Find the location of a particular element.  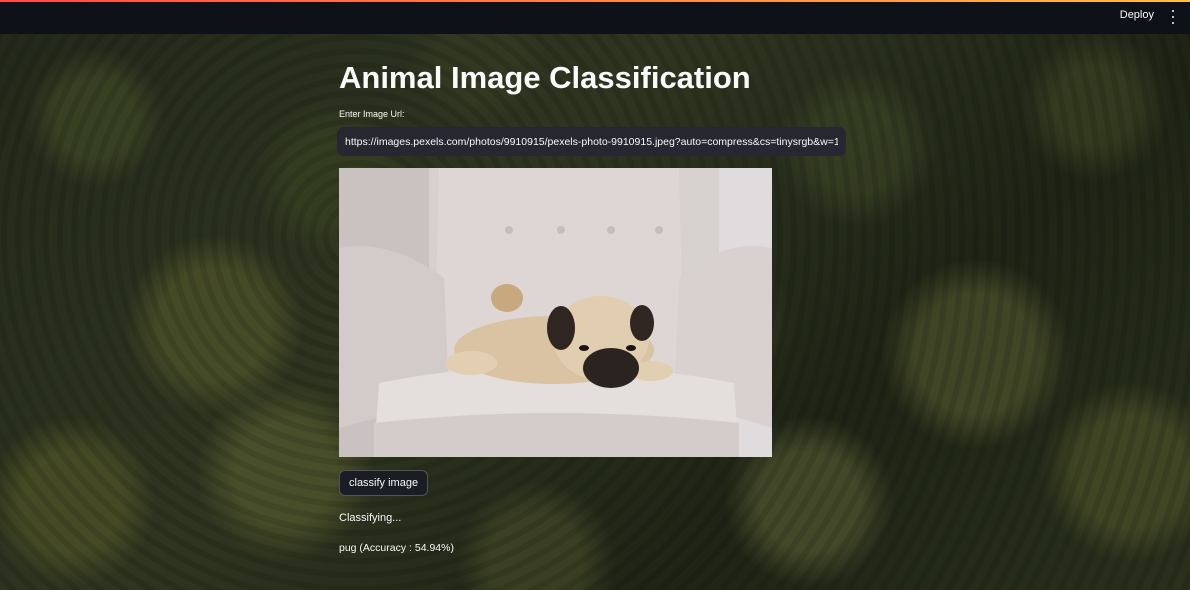

image-url-input is located at coordinates (591, 141).